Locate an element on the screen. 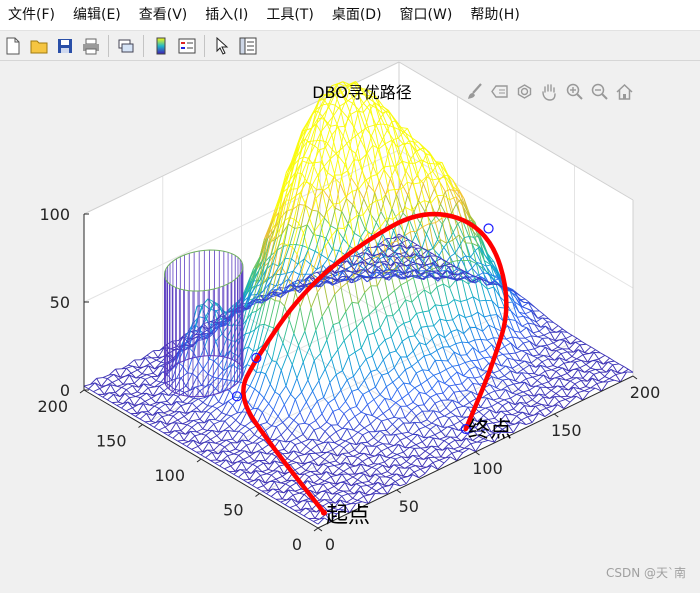 This screenshot has width=700, height=593. open-folder-icon is located at coordinates (39, 46).